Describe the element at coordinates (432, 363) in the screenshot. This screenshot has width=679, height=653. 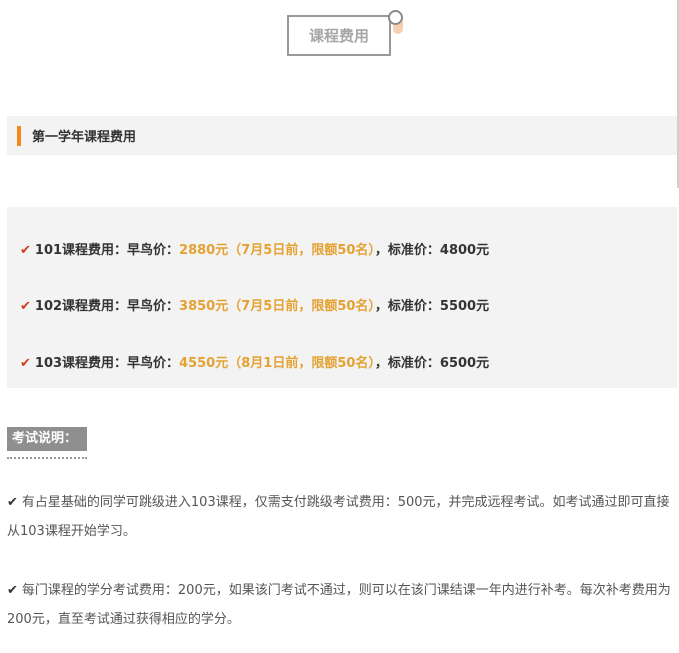
I see `standard-price: ，标准价：6500元` at that location.